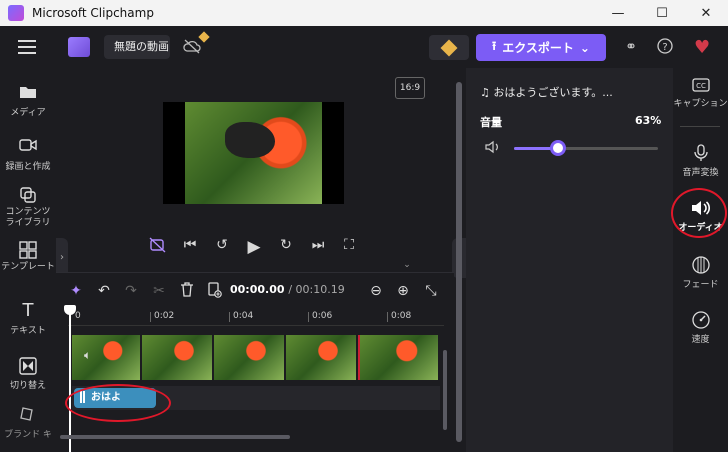 This screenshot has height=452, width=728. What do you see at coordinates (618, 13) in the screenshot?
I see `minimize-button: —` at bounding box center [618, 13].